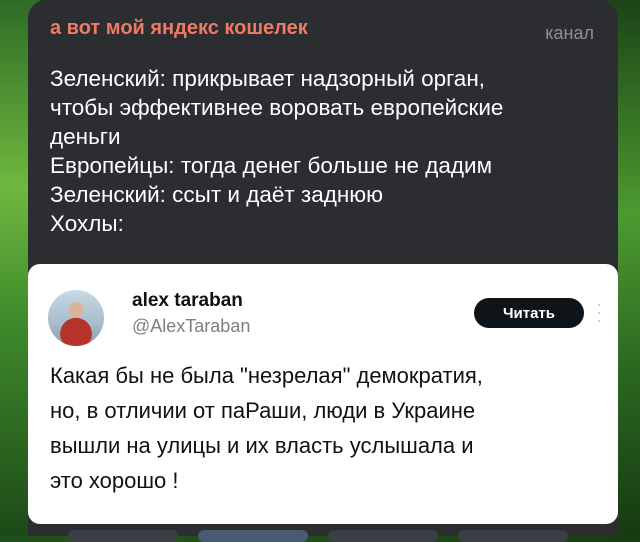 The image size is (640, 542). I want to click on message-line: Зеленский: прикрывает надзорный орган,, so click(267, 78).